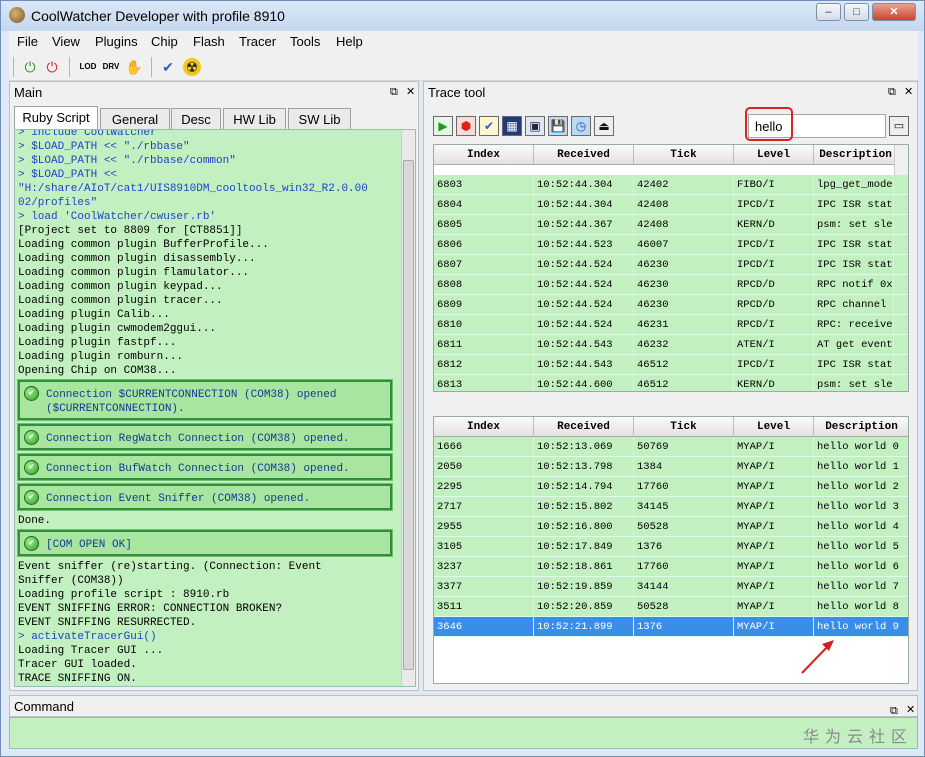  I want to click on hand-icon: ✋, so click(134, 67).